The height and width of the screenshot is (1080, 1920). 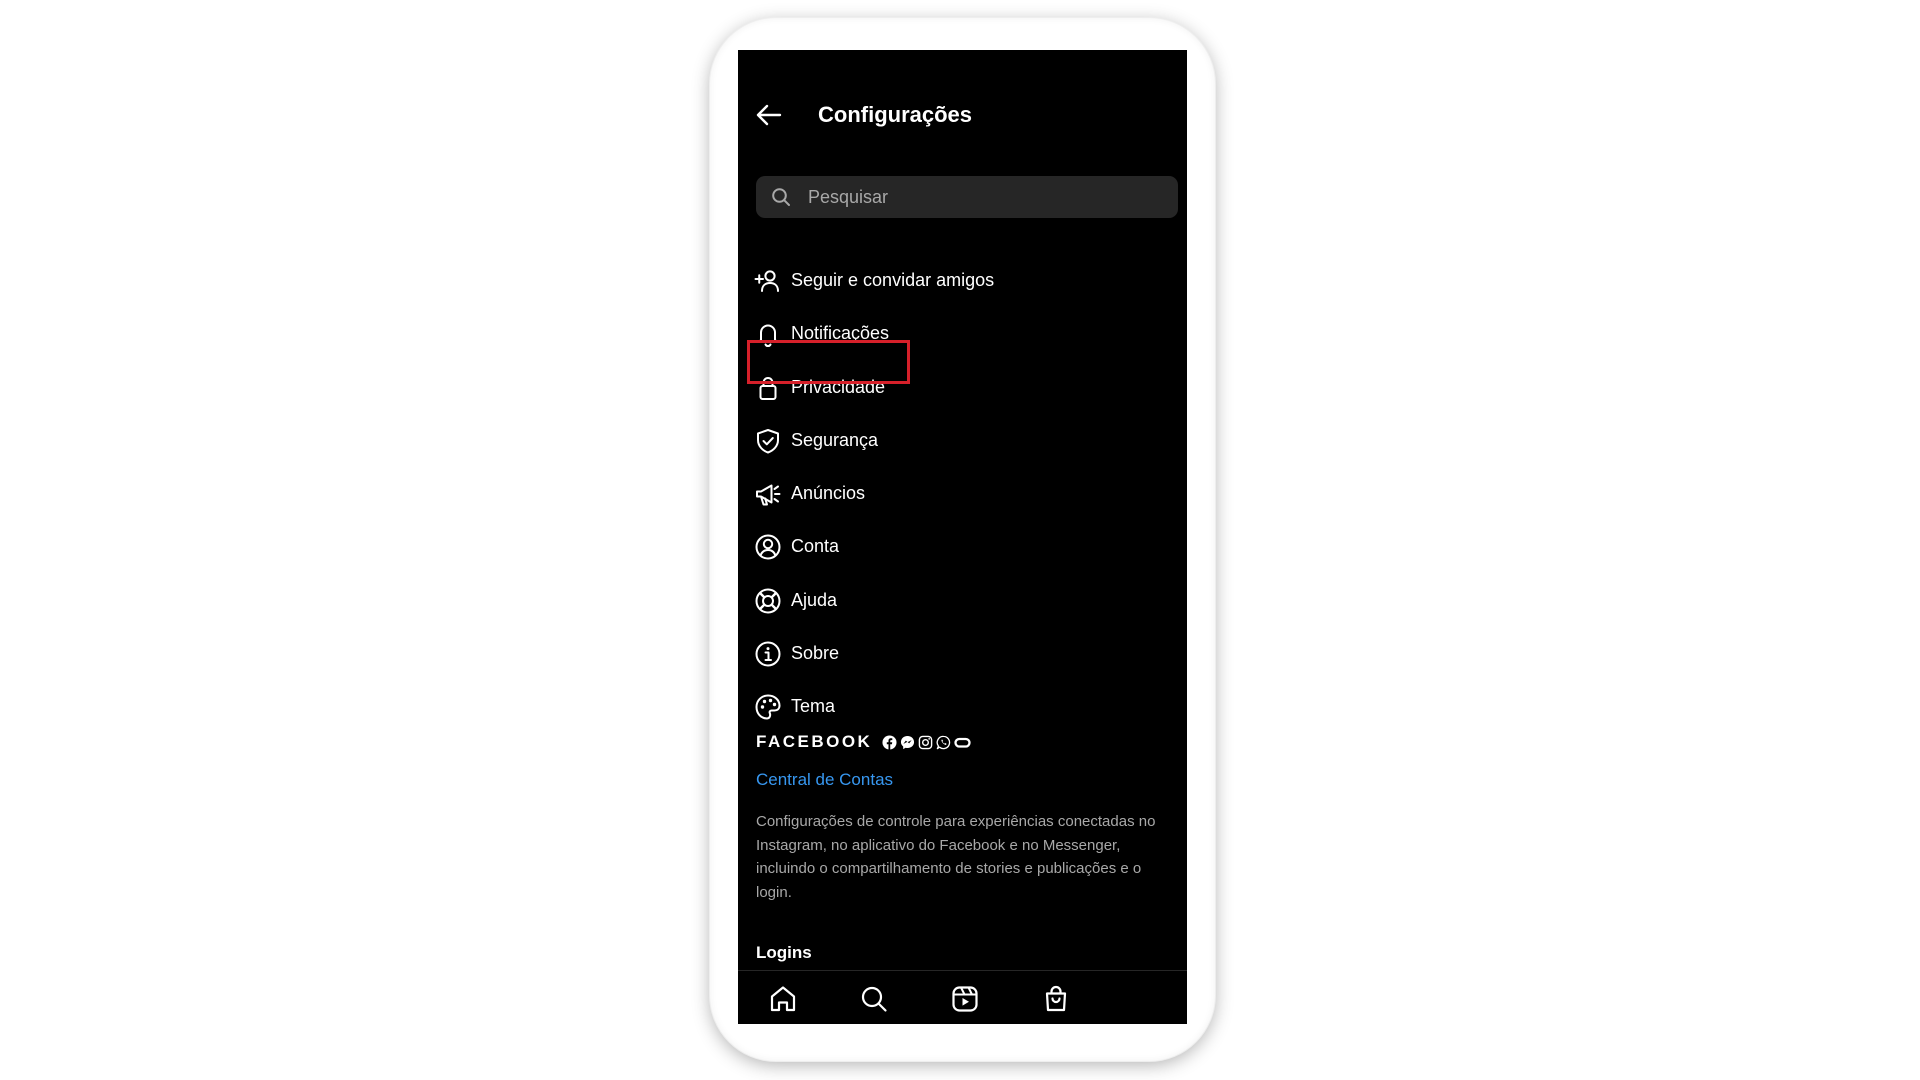 I want to click on arrow-left-icon, so click(x=769, y=115).